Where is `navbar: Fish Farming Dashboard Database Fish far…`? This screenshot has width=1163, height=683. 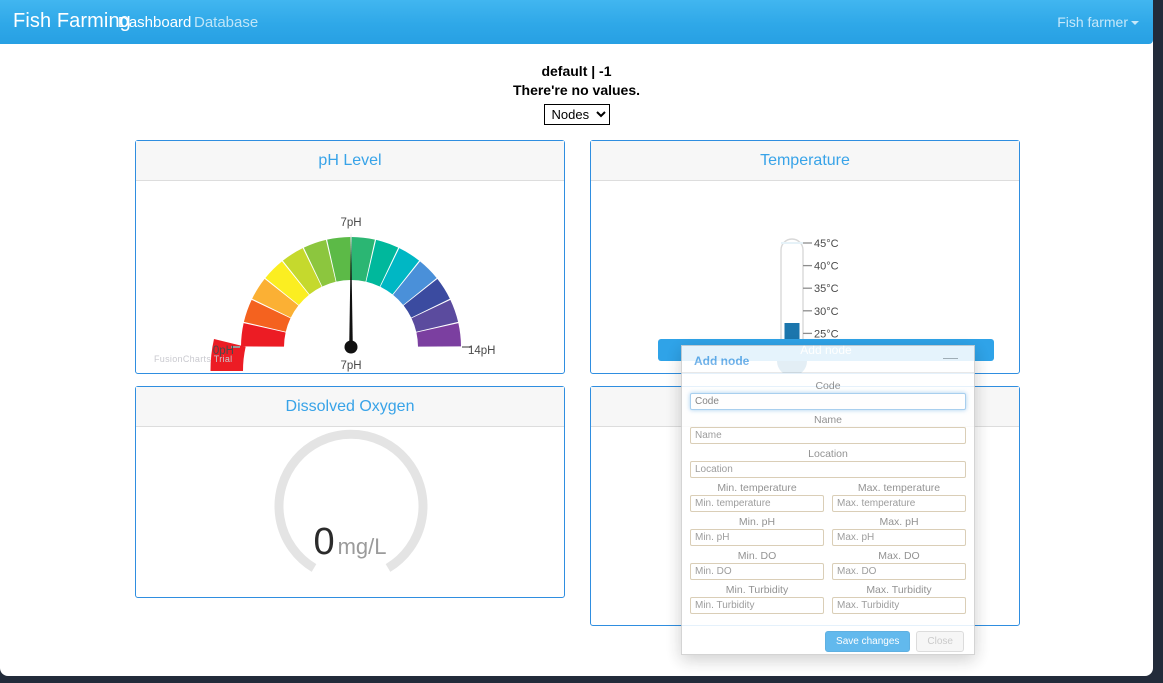
navbar: Fish Farming Dashboard Database Fish far… is located at coordinates (576, 22).